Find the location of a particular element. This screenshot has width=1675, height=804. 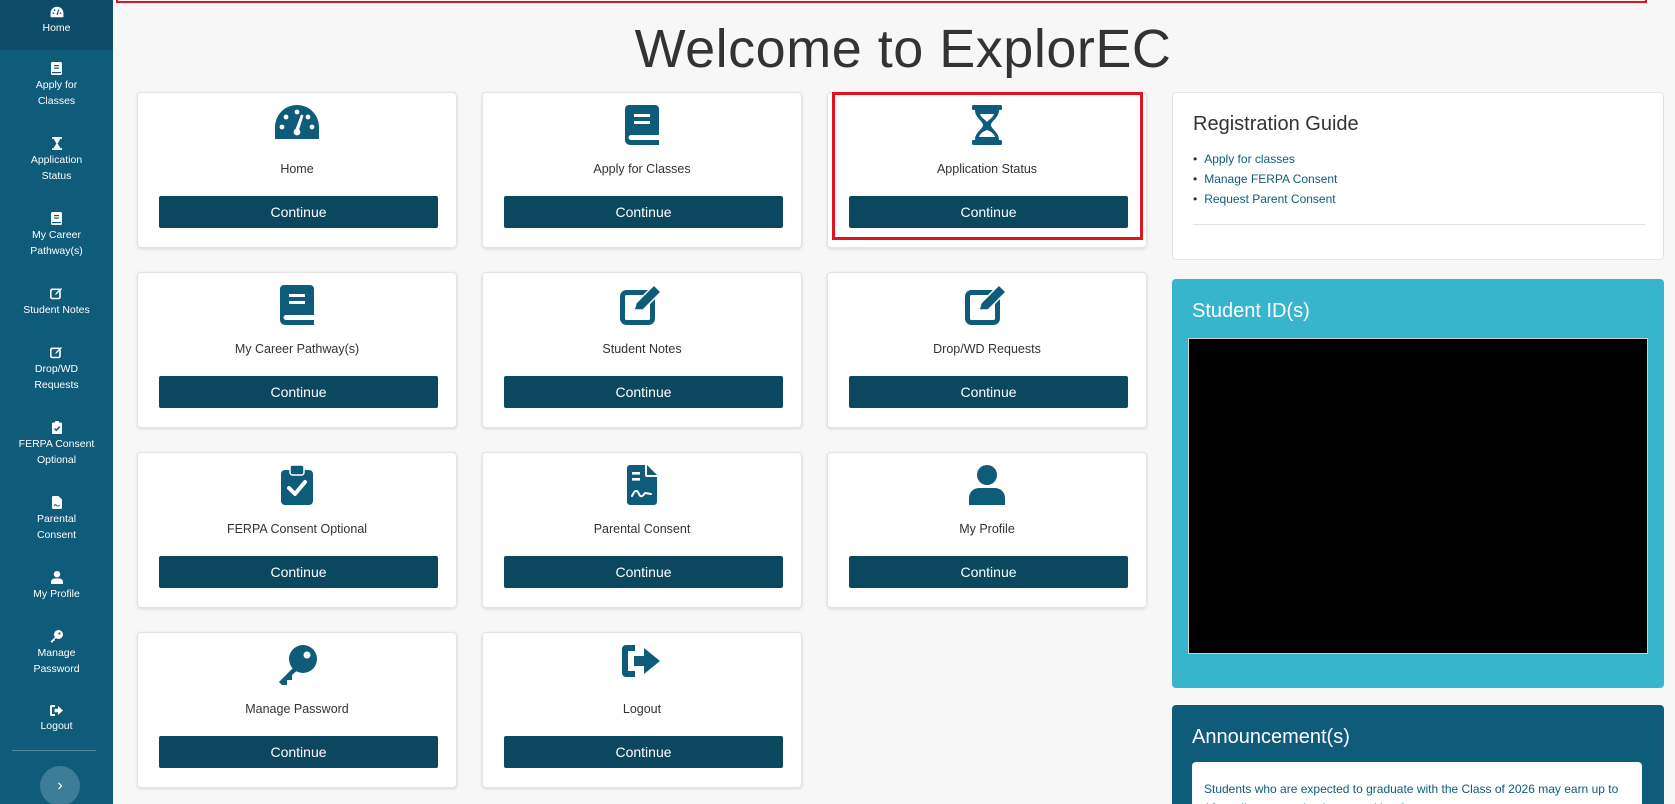

card-ferpa-consent: FERPA Consent Optional Continue is located at coordinates (297, 530).